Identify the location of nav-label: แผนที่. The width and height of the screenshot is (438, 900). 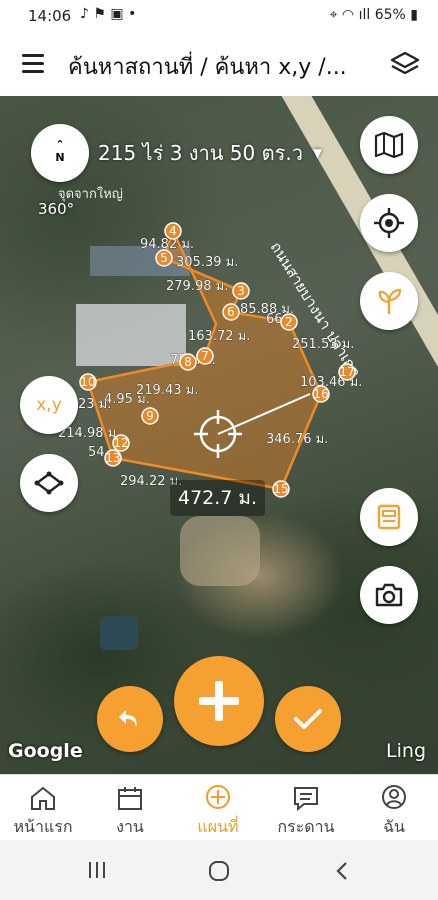
(218, 826).